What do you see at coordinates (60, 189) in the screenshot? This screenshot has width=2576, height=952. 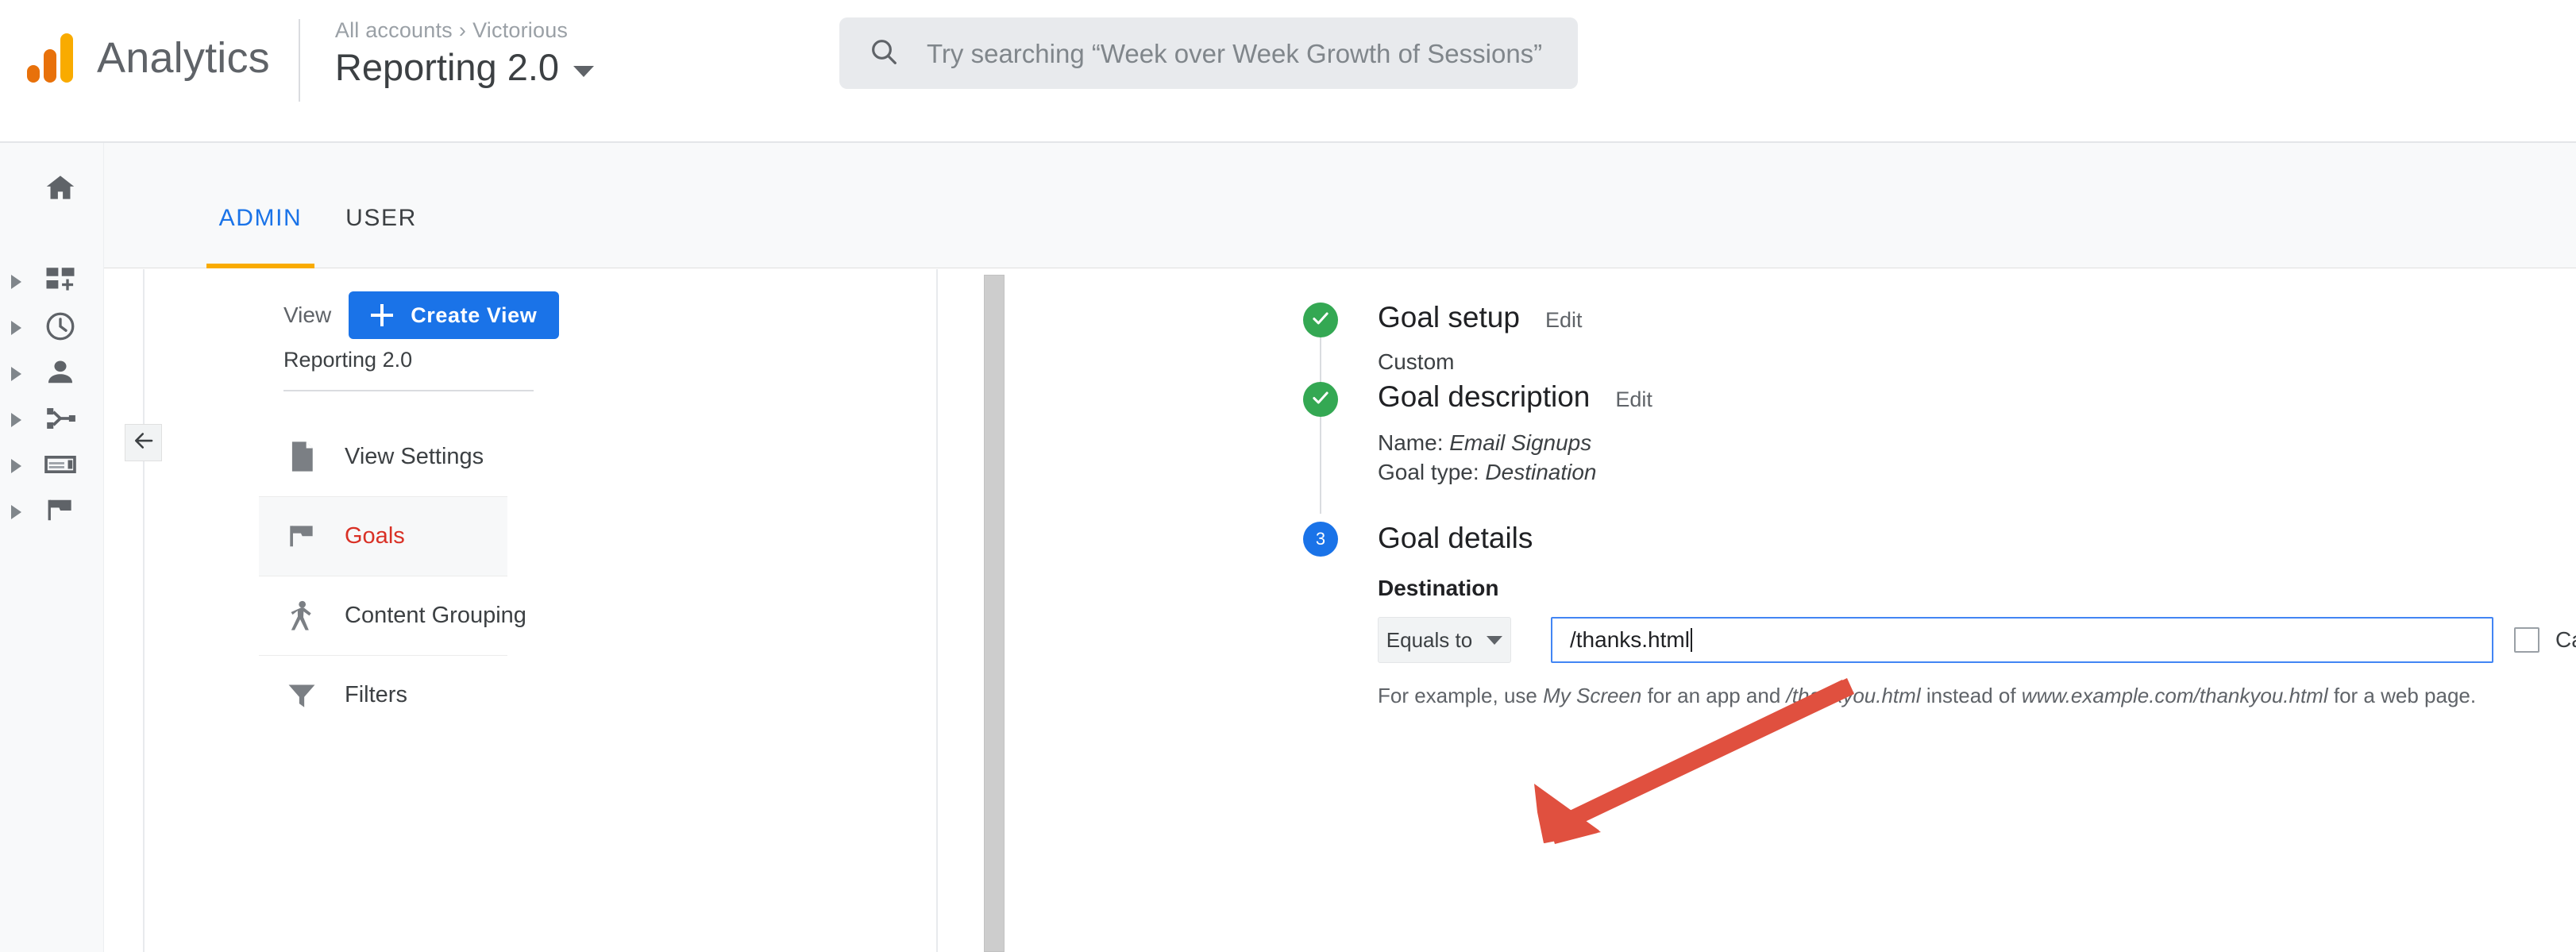 I see `home-icon` at bounding box center [60, 189].